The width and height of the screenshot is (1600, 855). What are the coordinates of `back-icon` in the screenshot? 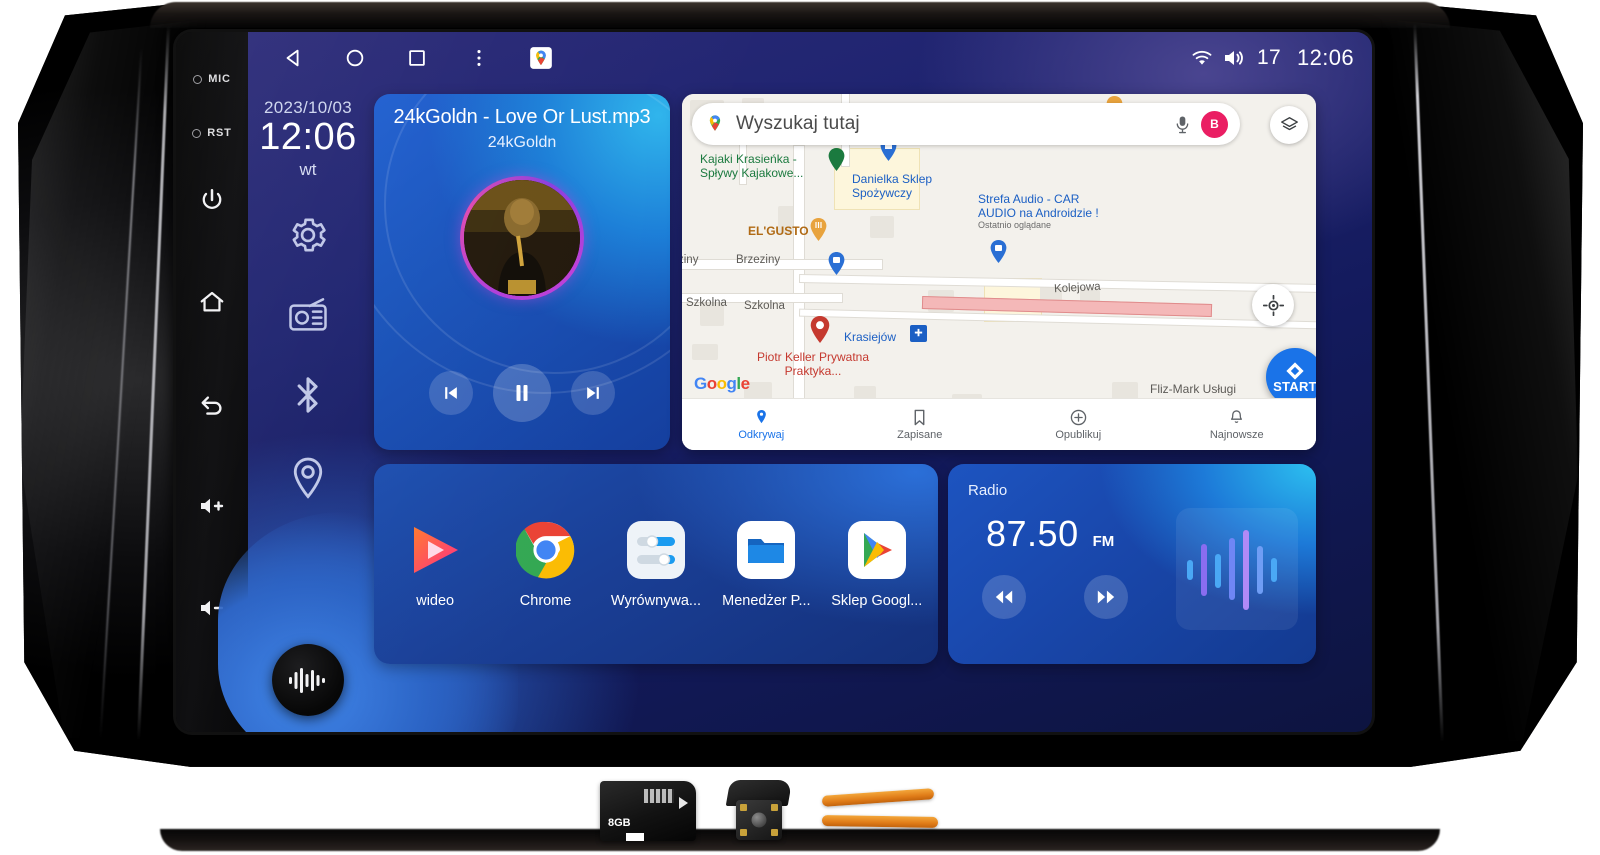 It's located at (211, 405).